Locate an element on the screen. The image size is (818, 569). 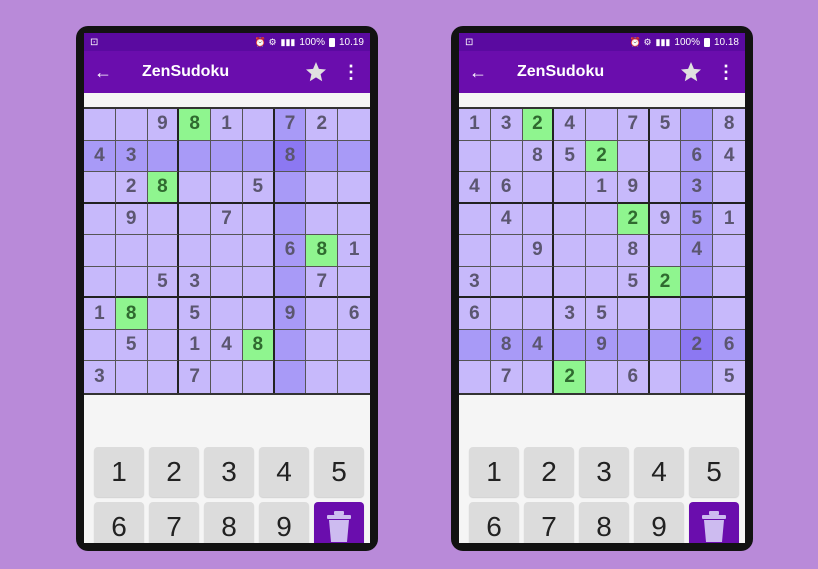
number-key-9: 9 is located at coordinates (659, 522).